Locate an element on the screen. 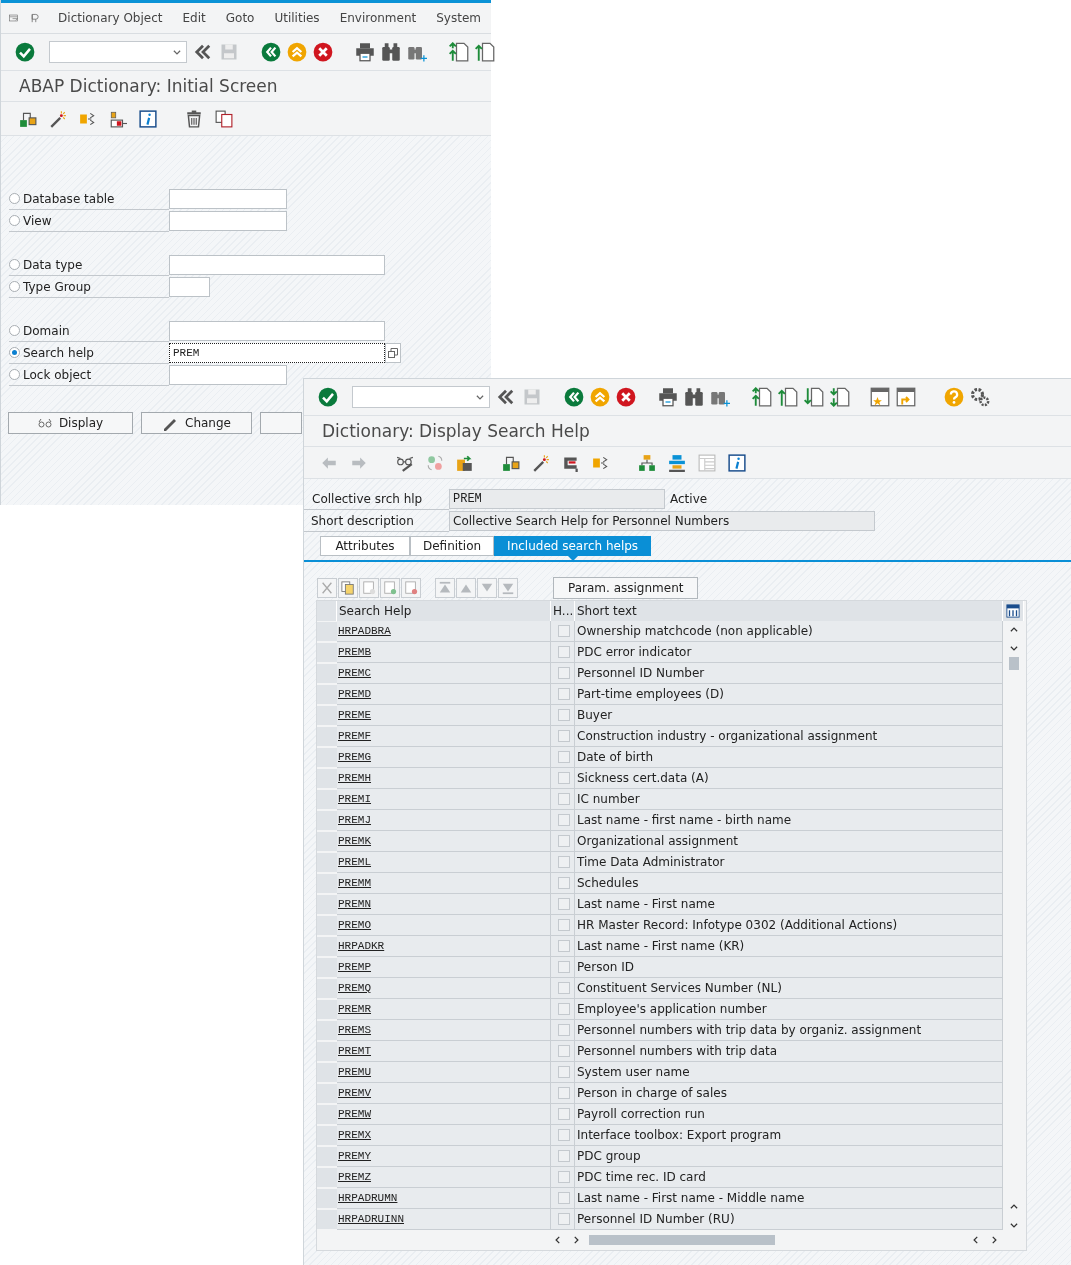  tab: Definition is located at coordinates (452, 546).